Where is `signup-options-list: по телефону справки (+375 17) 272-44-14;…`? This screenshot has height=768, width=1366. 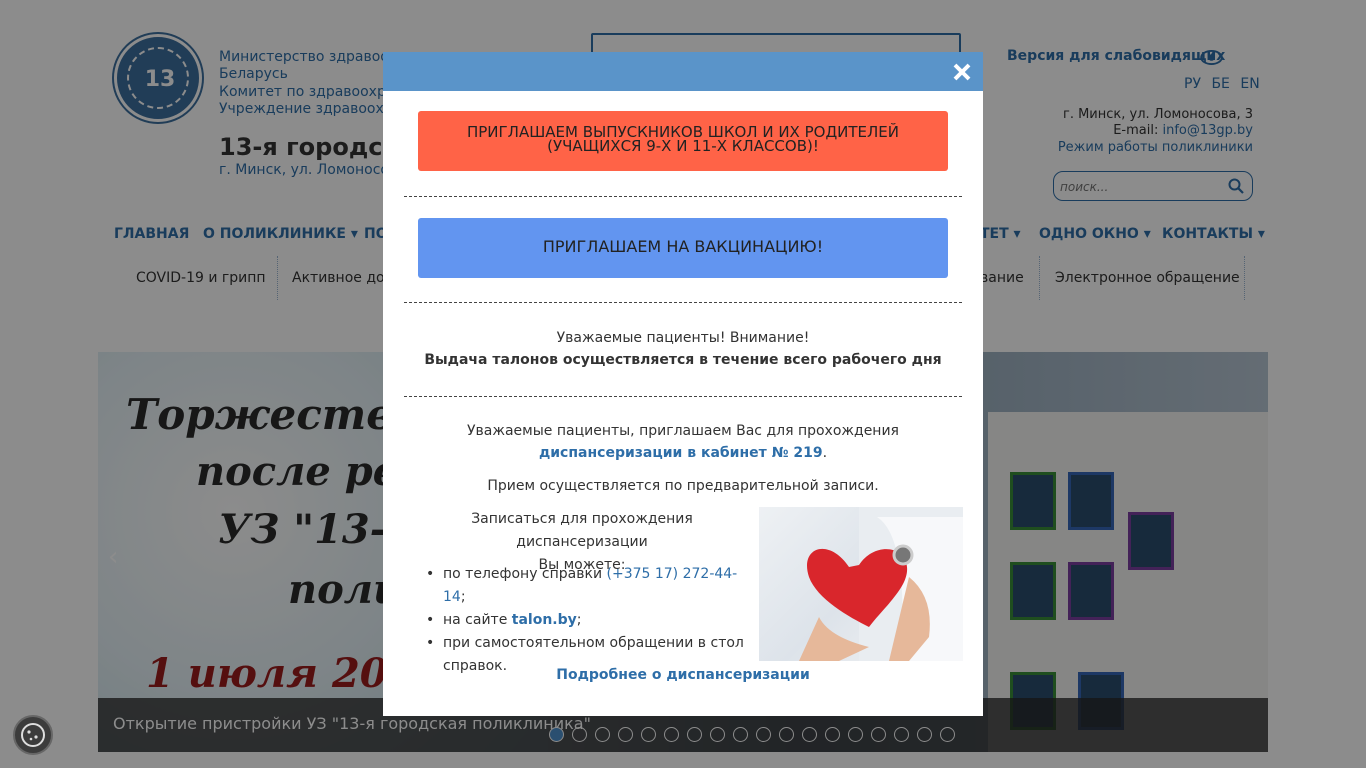
signup-options-list: по телефону справки (+375 17) 272-44-14;… is located at coordinates (589, 620).